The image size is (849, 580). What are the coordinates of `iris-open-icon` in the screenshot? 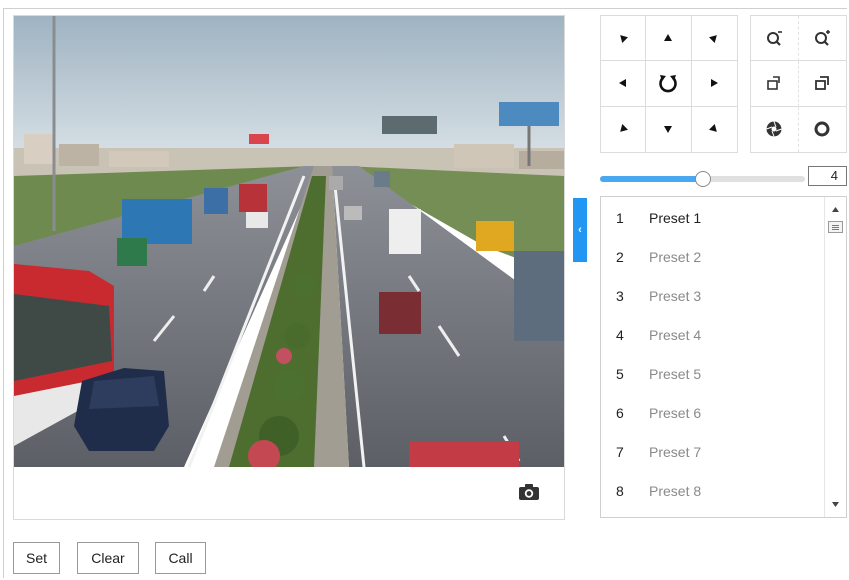 It's located at (822, 129).